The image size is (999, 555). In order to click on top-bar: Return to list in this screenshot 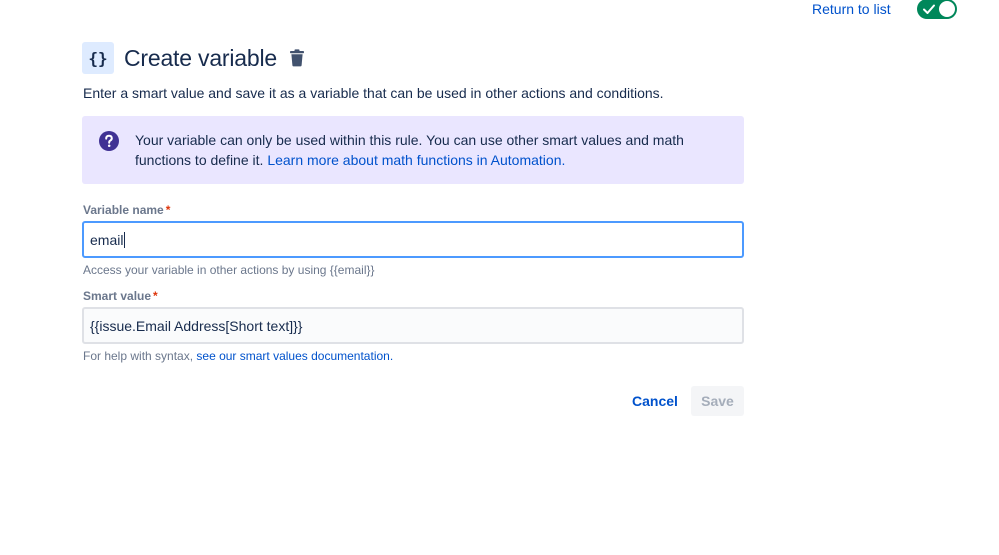, I will do `click(499, 10)`.